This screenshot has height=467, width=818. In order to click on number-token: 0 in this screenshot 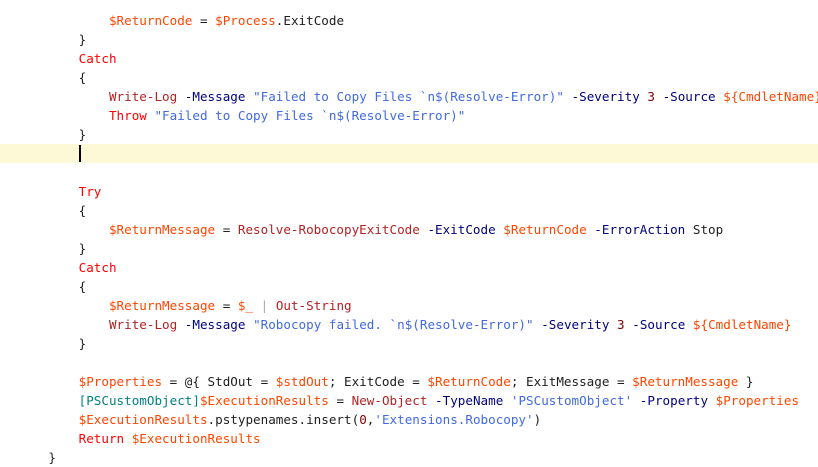, I will do `click(363, 419)`.